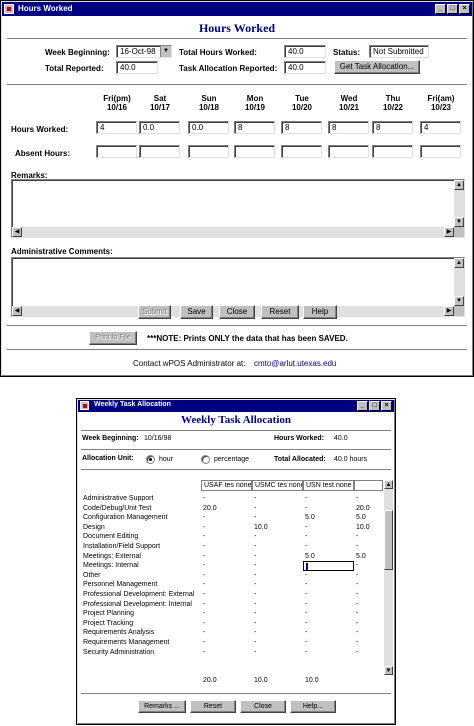 This screenshot has width=474, height=726. I want to click on maximize-icon: □, so click(452, 9).